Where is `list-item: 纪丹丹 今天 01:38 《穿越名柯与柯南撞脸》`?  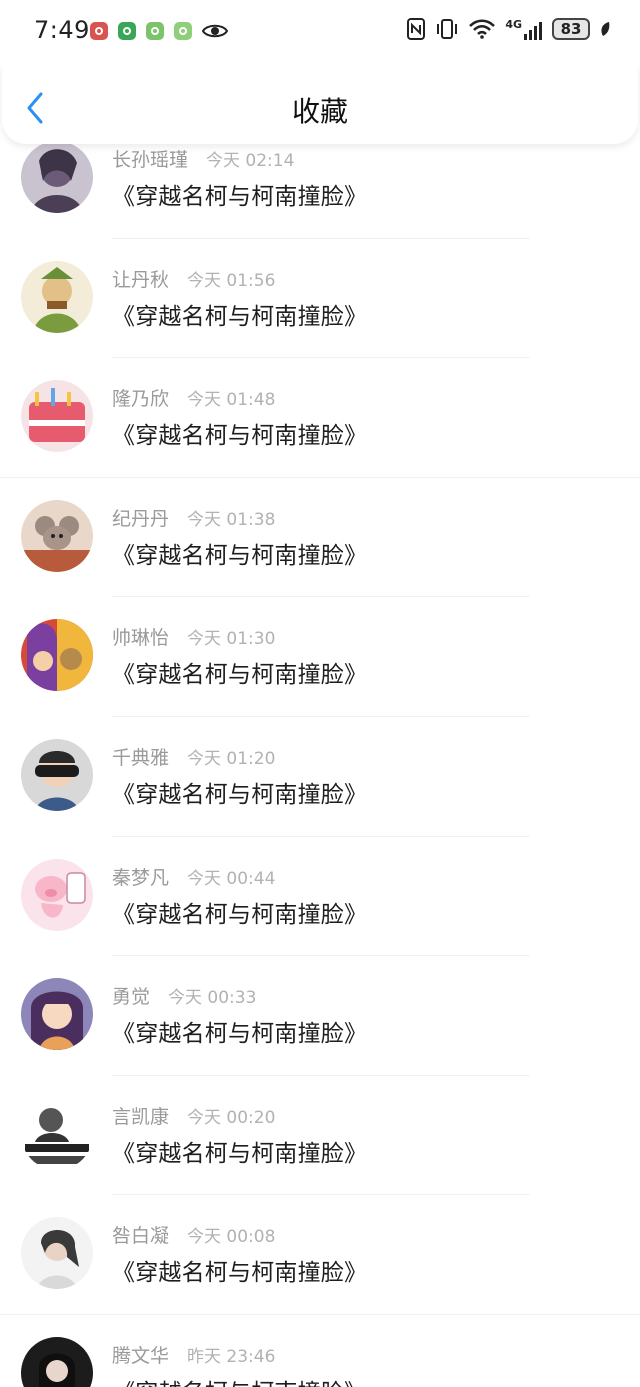 list-item: 纪丹丹 今天 01:38 《穿越名柯与柯南撞脸》 is located at coordinates (320, 538).